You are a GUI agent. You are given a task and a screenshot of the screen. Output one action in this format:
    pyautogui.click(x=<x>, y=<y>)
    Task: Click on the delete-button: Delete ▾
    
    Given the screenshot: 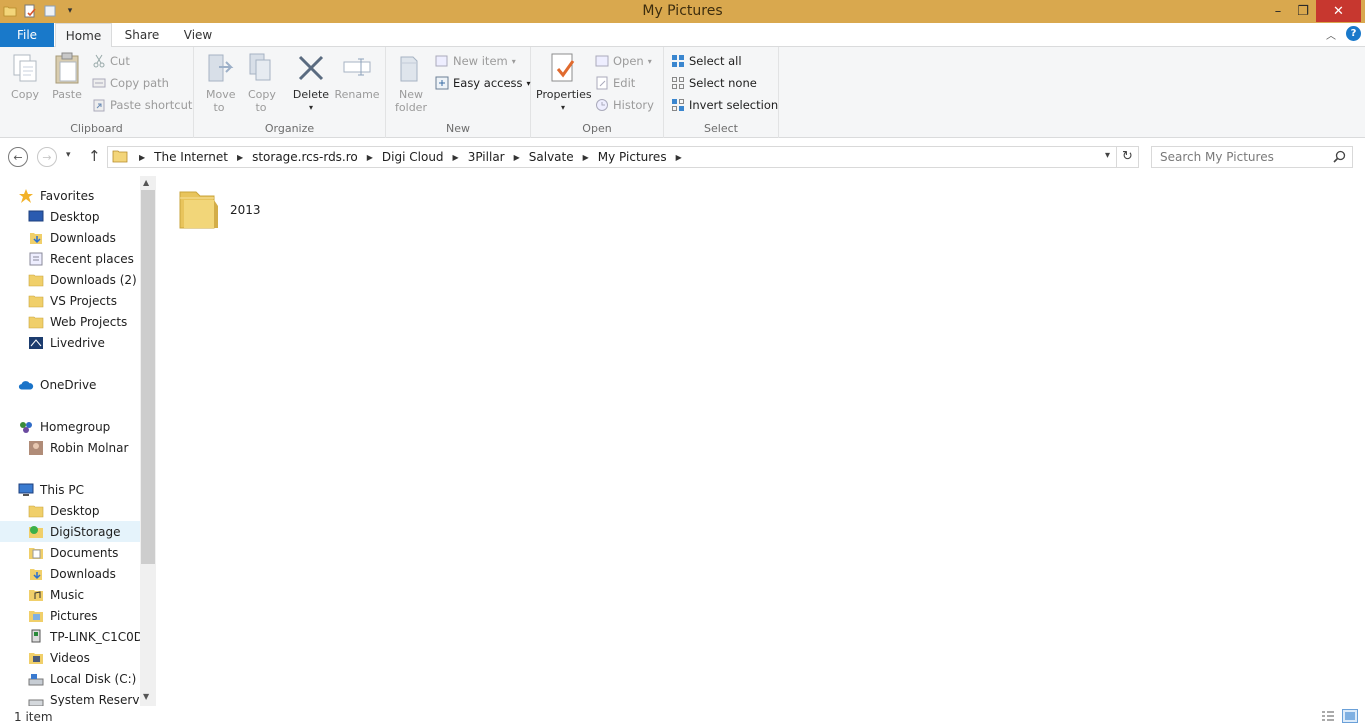 What is the action you would take?
    pyautogui.click(x=311, y=82)
    